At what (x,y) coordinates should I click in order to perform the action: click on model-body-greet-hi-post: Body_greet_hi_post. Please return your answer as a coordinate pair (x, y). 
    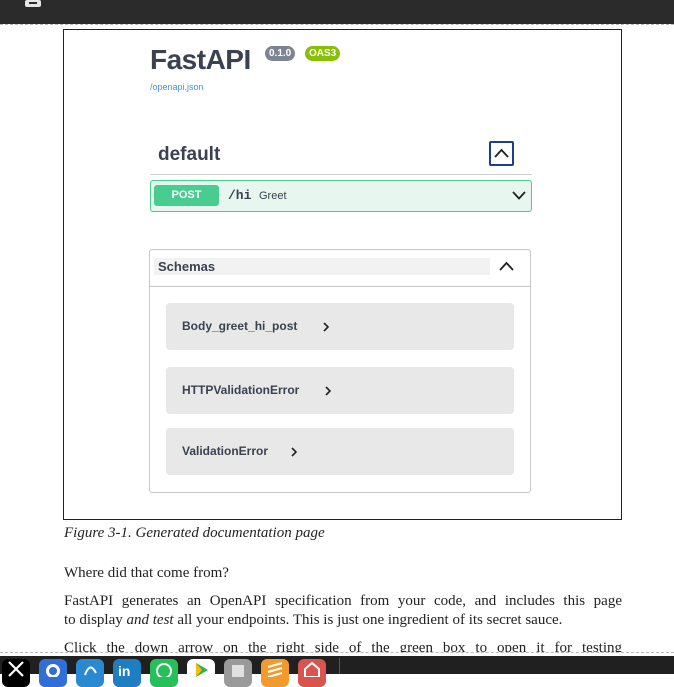
    Looking at the image, I should click on (340, 326).